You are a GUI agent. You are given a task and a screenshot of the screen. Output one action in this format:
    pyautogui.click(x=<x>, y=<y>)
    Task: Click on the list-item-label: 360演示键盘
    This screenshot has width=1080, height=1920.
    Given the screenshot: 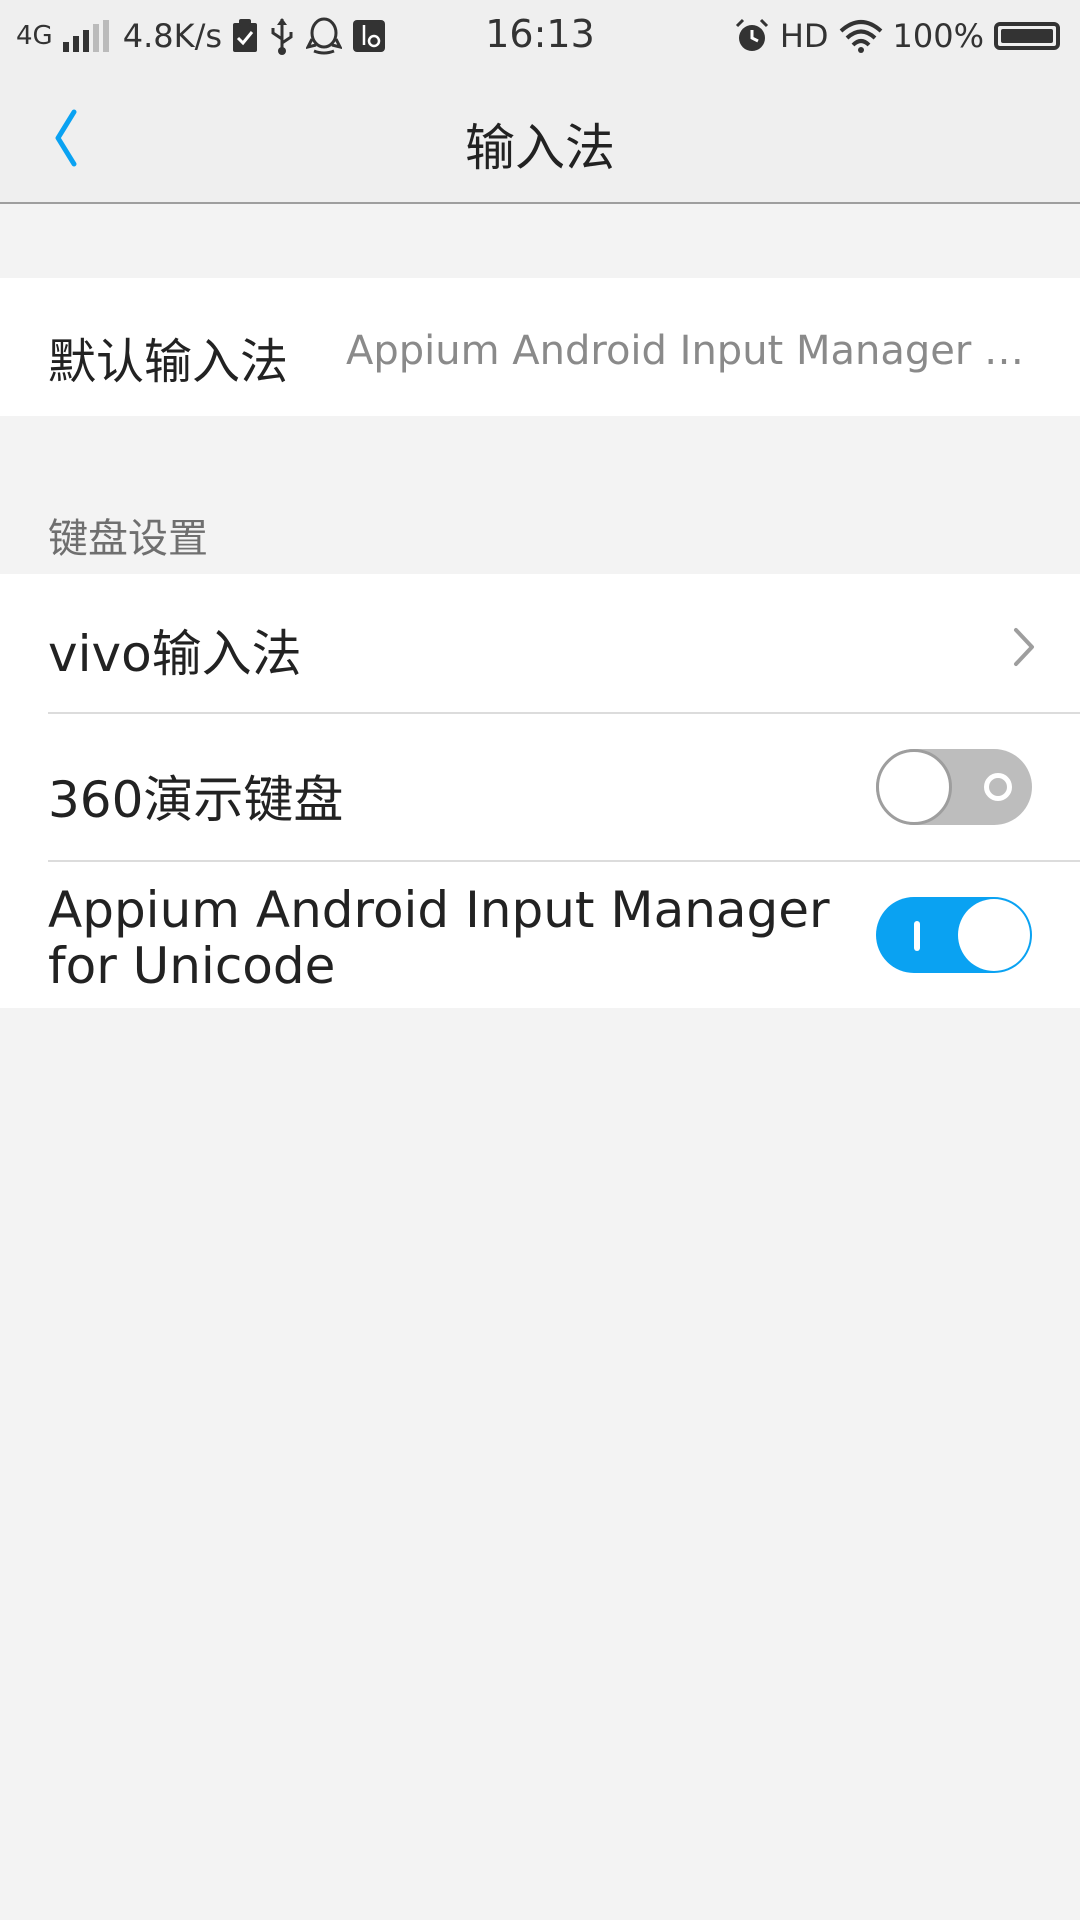 What is the action you would take?
    pyautogui.click(x=196, y=800)
    